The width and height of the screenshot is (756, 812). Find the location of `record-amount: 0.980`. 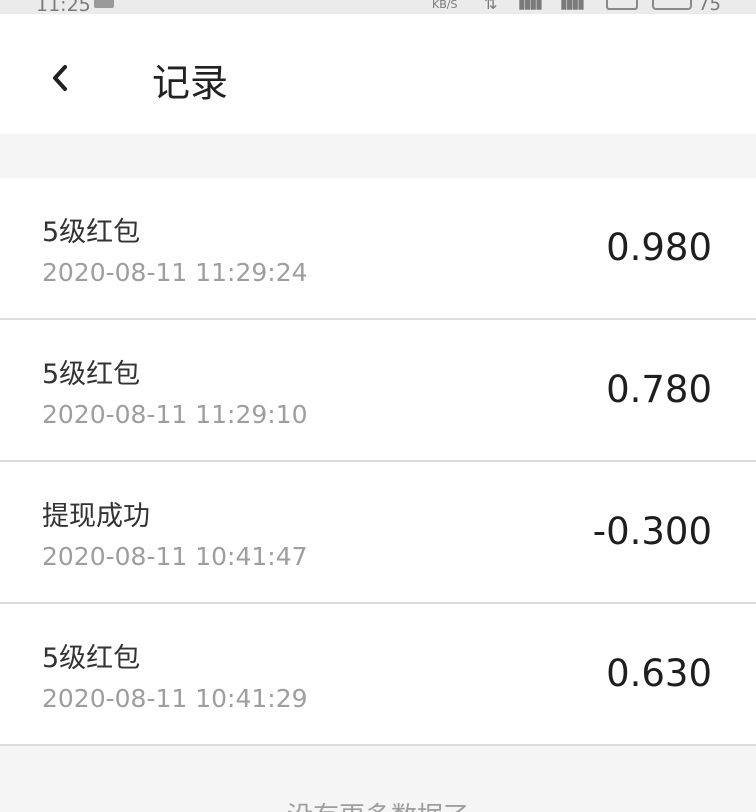

record-amount: 0.980 is located at coordinates (659, 247).